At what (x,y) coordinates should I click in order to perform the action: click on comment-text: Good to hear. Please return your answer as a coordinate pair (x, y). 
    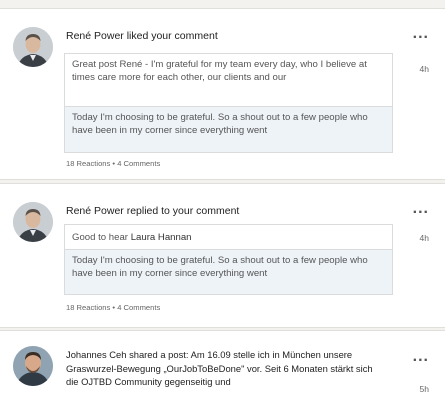
    Looking at the image, I should click on (100, 237).